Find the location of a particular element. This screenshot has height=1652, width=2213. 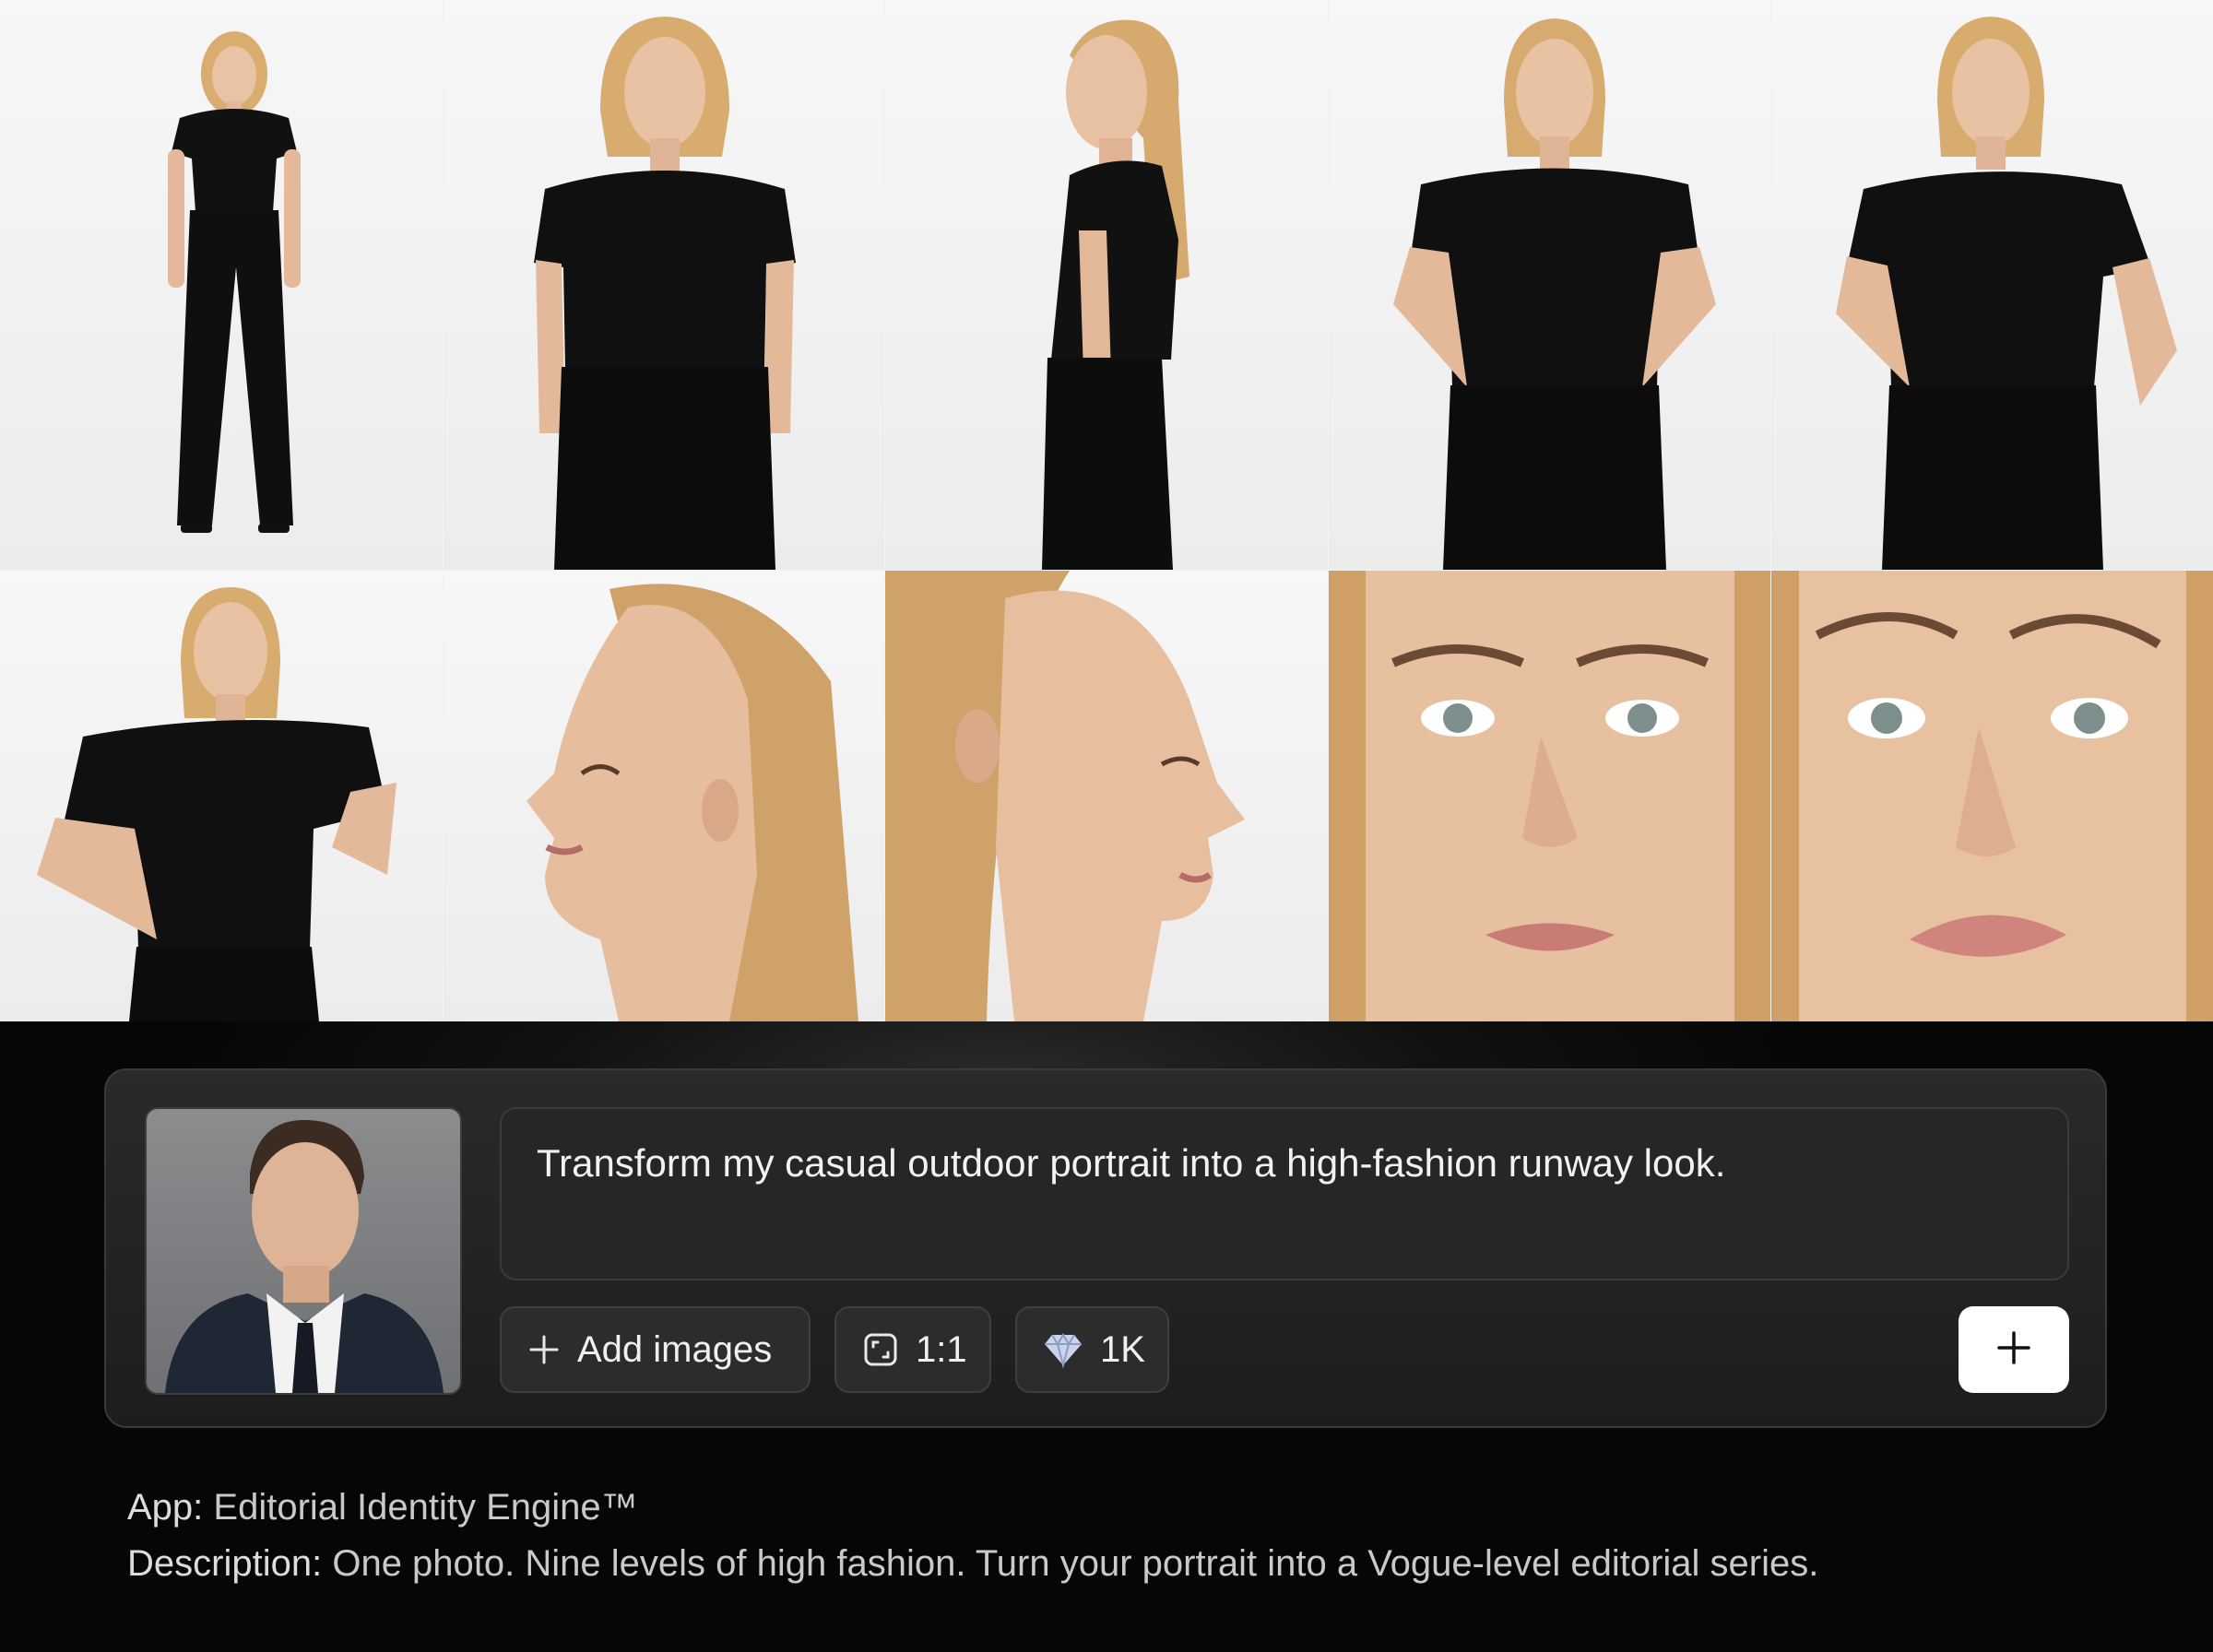

gallery-image-face-closeup-tilted is located at coordinates (1992, 796).